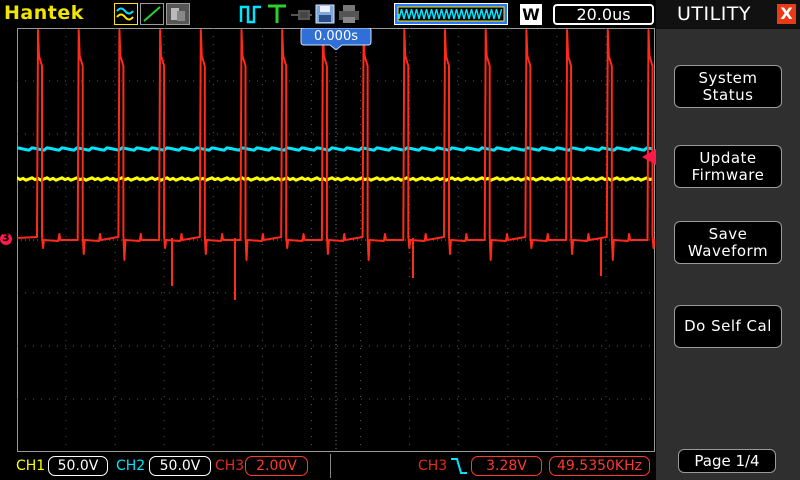  What do you see at coordinates (728, 166) in the screenshot?
I see `update-firmware-button: Update Firmware` at bounding box center [728, 166].